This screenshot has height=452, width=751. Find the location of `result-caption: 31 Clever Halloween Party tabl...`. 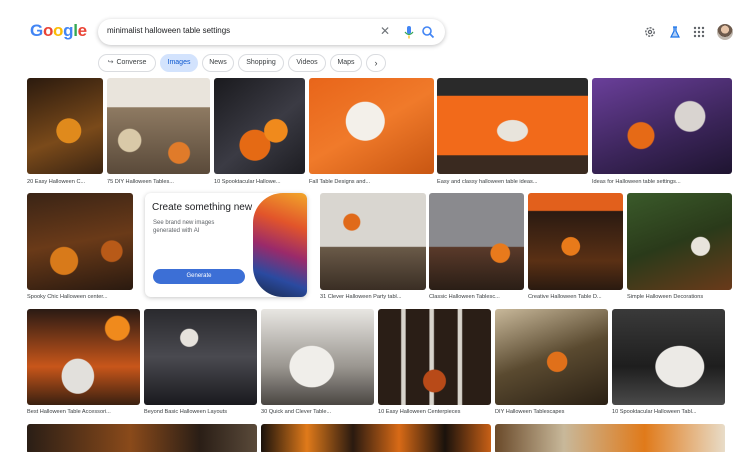

result-caption: 31 Clever Halloween Party tabl... is located at coordinates (373, 297).